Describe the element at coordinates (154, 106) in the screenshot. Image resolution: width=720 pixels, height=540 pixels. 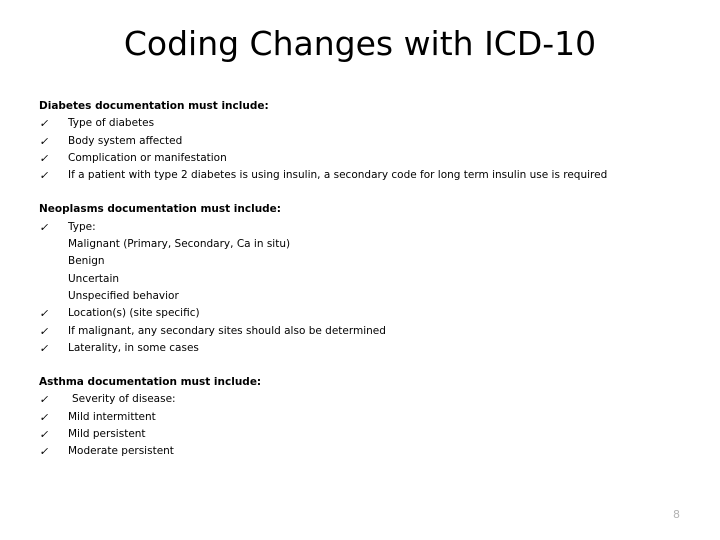
I see `section-heading: Diabetes documentation must include:` at that location.